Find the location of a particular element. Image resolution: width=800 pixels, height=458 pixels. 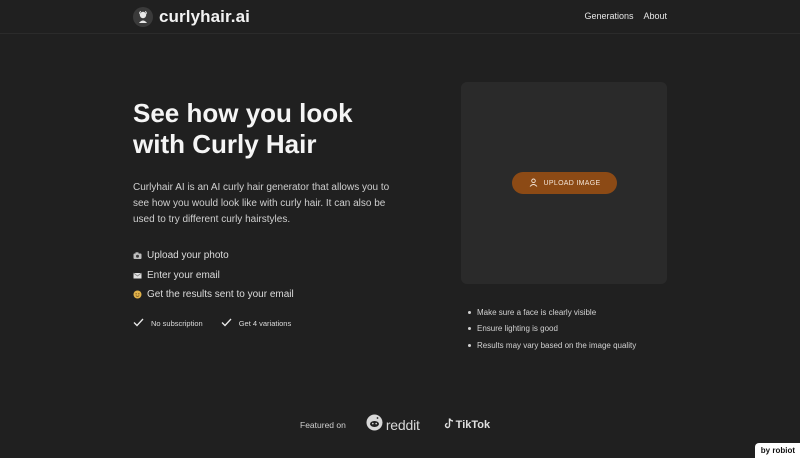

upload-dropzone: UPLOAD IMAGE is located at coordinates (564, 183).